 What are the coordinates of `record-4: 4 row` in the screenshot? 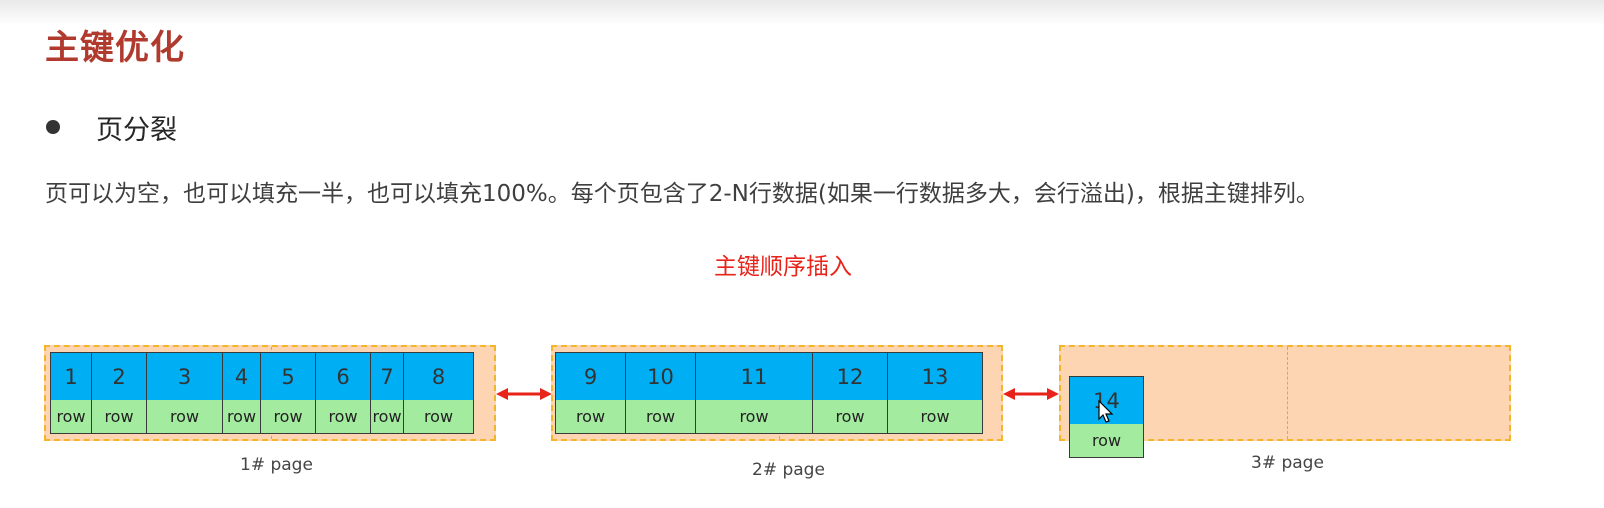 It's located at (241, 393).